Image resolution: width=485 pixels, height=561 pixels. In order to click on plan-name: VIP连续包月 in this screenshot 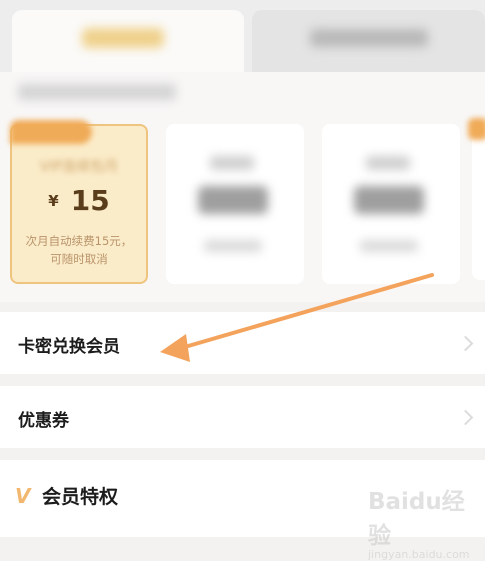, I will do `click(79, 167)`.